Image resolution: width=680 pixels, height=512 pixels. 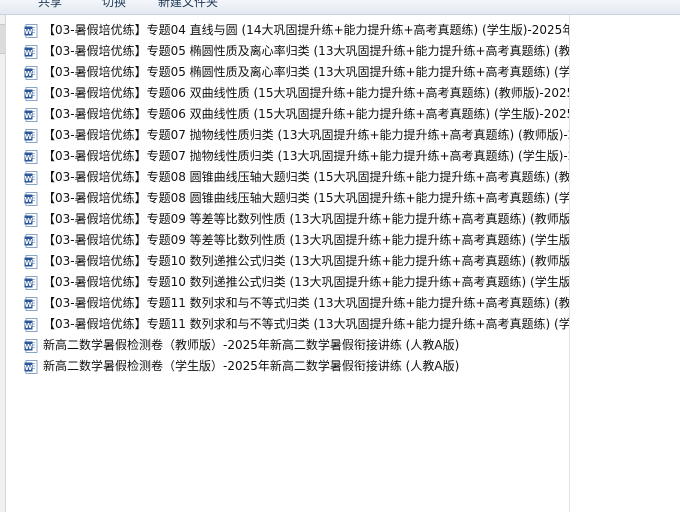 What do you see at coordinates (2, 39) in the screenshot?
I see `splitter-handle` at bounding box center [2, 39].